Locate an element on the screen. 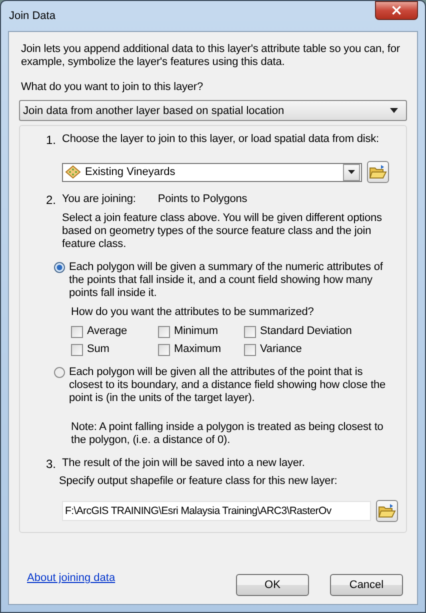  window-title: Join Data is located at coordinates (32, 16).